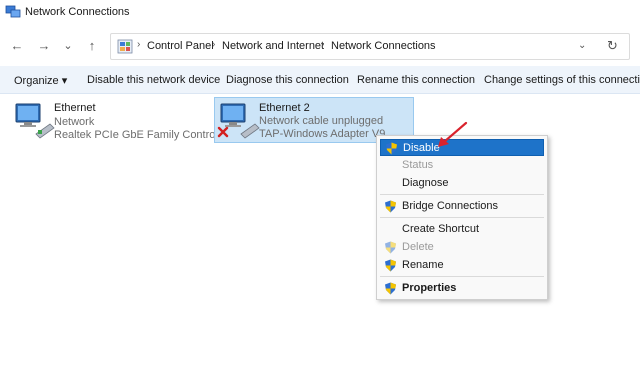 The image size is (640, 373). What do you see at coordinates (284, 108) in the screenshot?
I see `adapter-name: Ethernet 2` at bounding box center [284, 108].